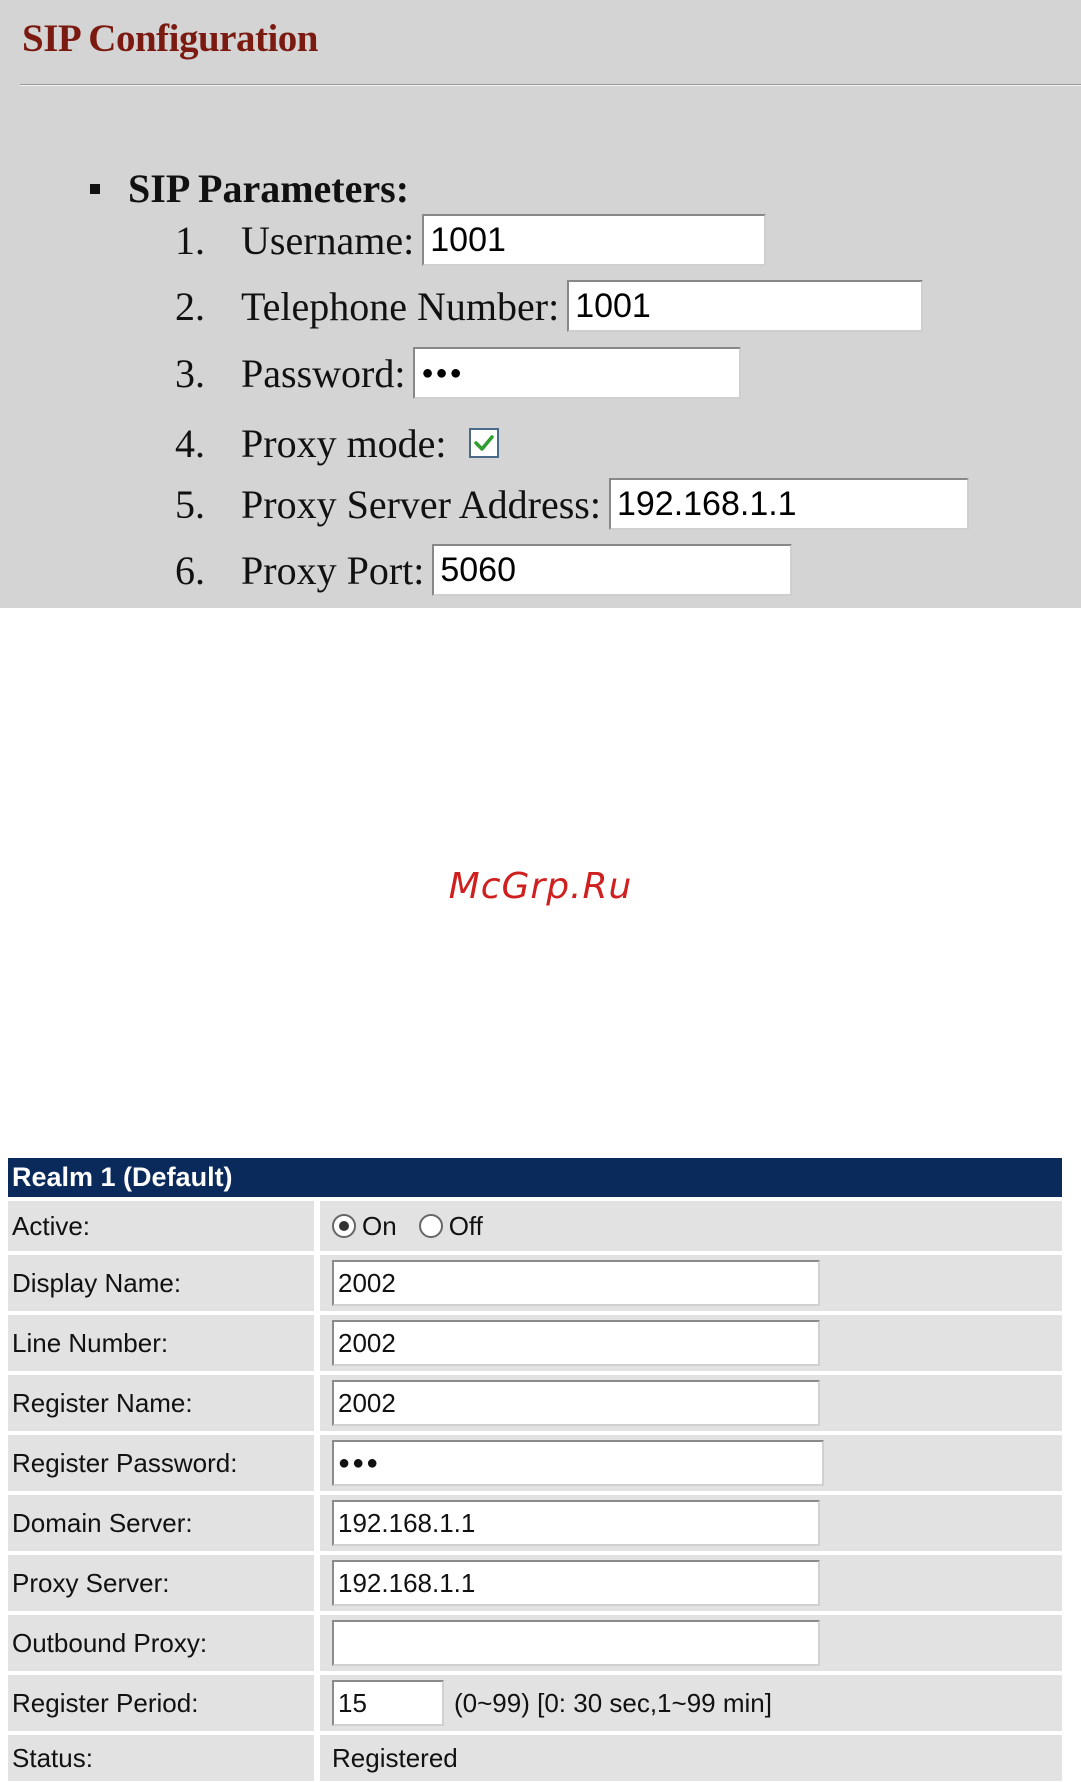 The width and height of the screenshot is (1081, 1782). I want to click on sip-item-proxy-server-address: 5. Proxy Server Address: 192.168.1.1, so click(572, 504).